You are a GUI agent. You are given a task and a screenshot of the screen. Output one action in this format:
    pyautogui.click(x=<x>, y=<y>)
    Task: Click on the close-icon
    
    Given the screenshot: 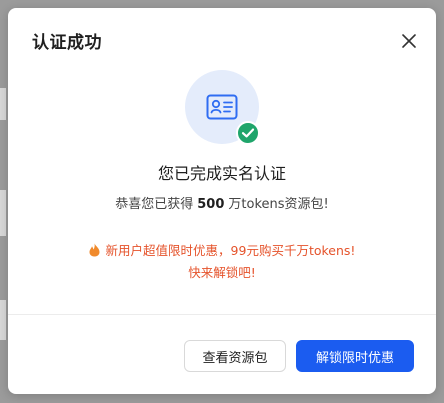 What is the action you would take?
    pyautogui.click(x=409, y=41)
    